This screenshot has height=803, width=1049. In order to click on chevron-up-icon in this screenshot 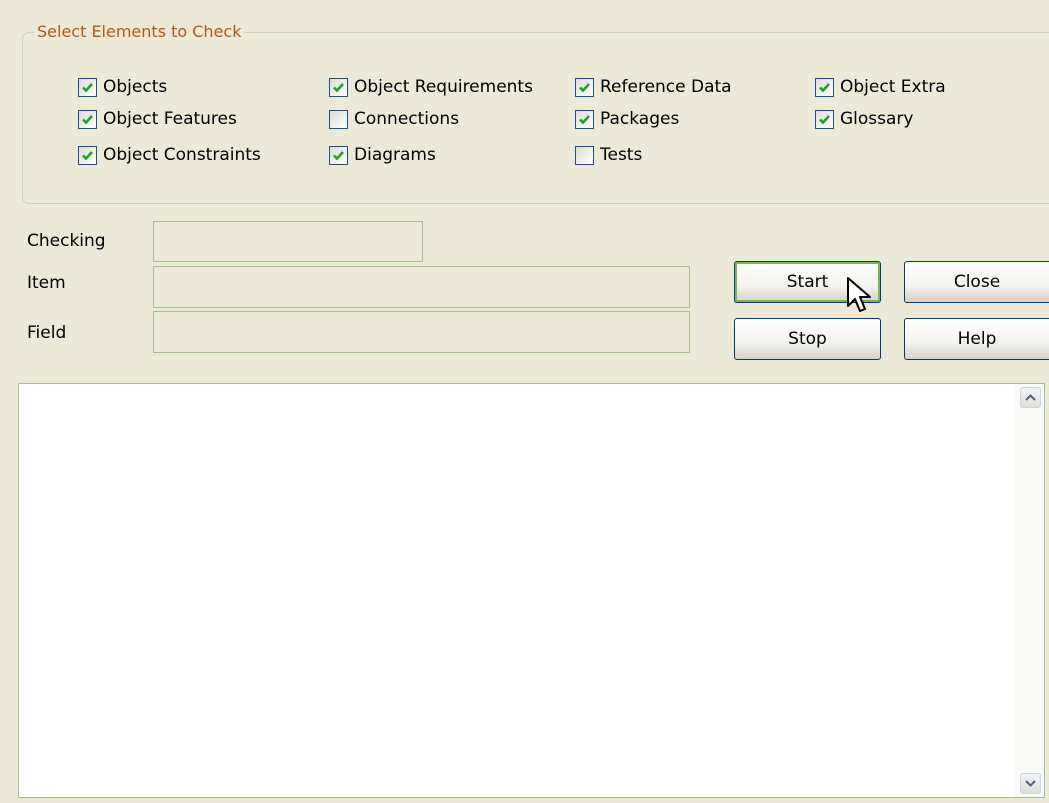, I will do `click(1030, 397)`.